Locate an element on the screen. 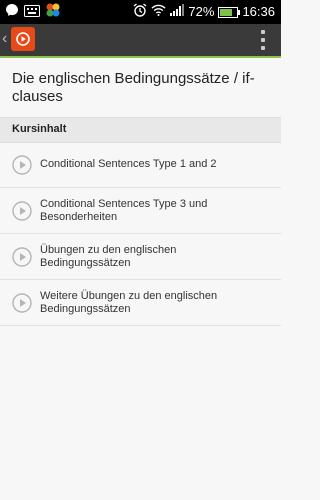 Image resolution: width=320 pixels, height=500 pixels. battery-icon is located at coordinates (229, 12).